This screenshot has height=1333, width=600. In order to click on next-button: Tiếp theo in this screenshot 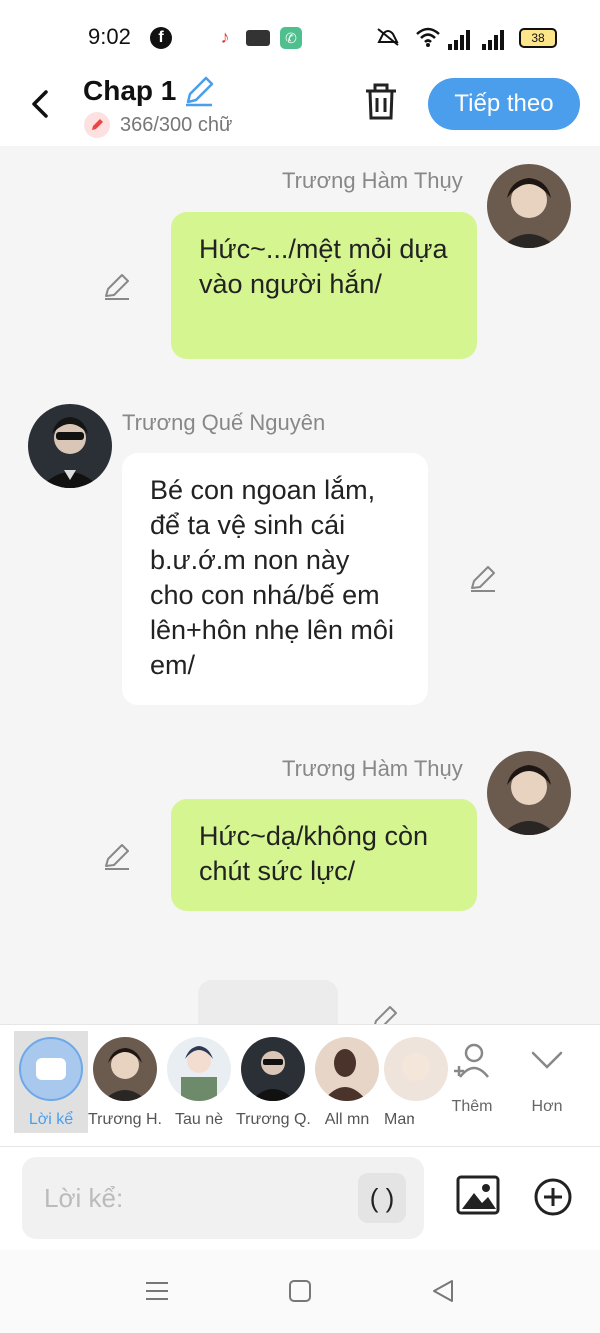, I will do `click(504, 104)`.